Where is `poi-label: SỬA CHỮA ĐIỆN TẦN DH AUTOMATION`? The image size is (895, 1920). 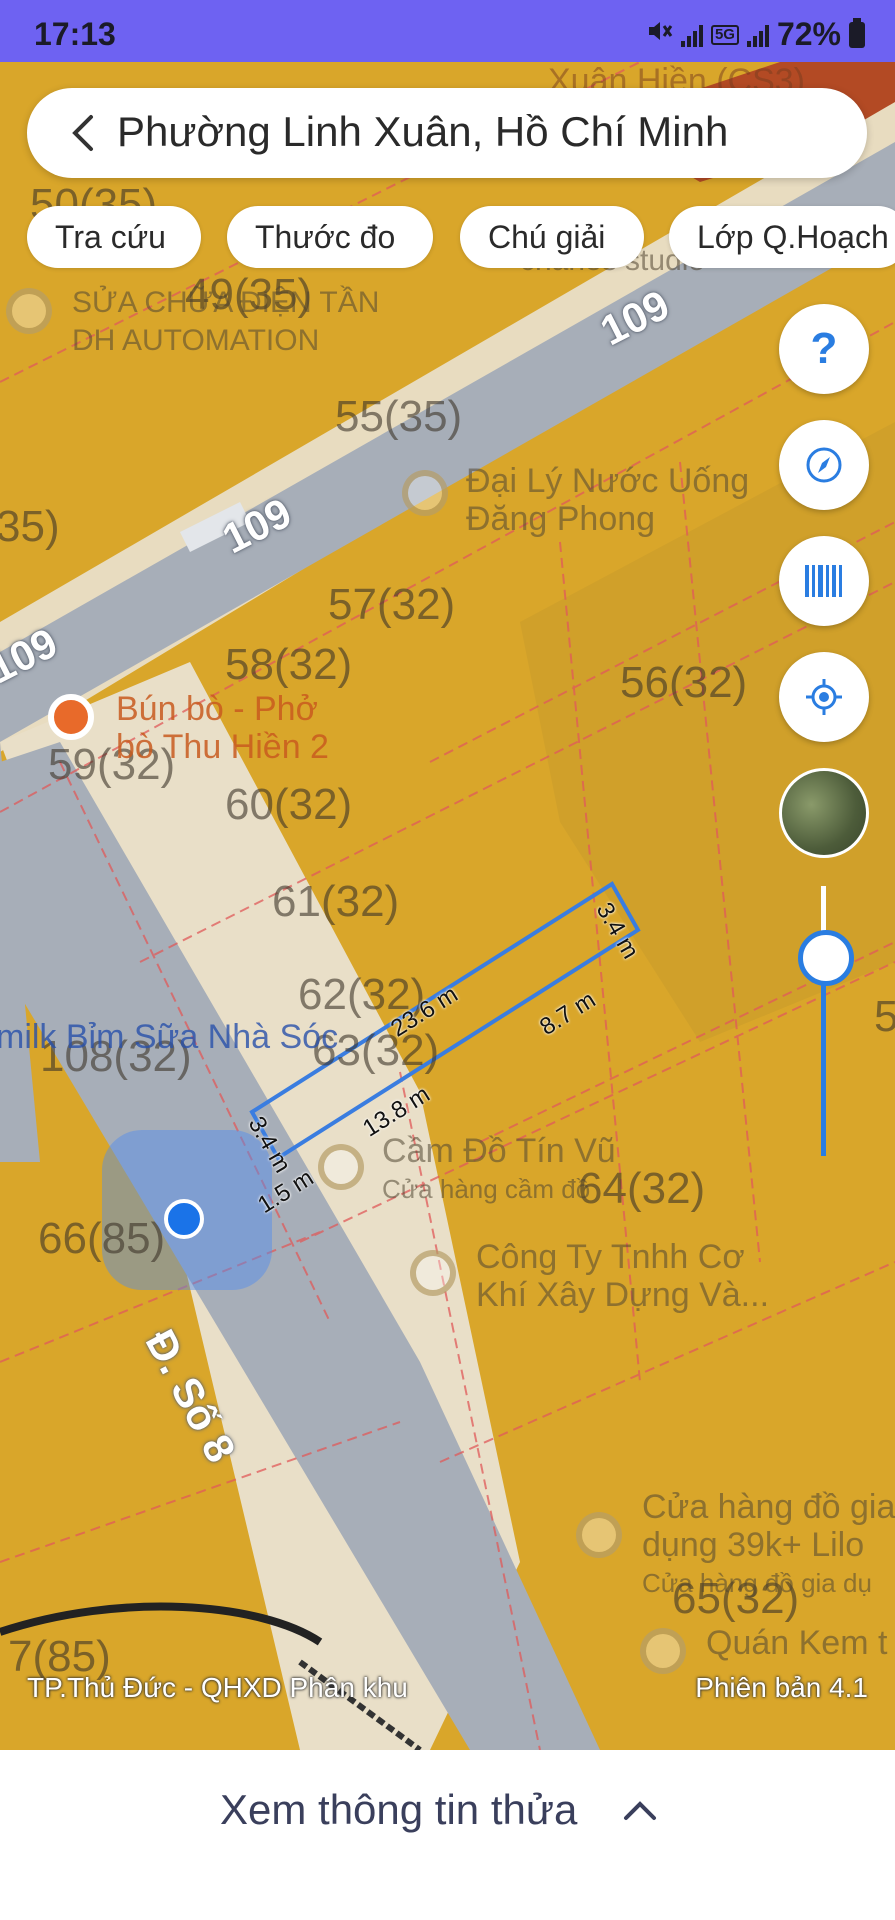
poi-label: SỬA CHỮA ĐIỆN TẦN DH AUTOMATION is located at coordinates (225, 322).